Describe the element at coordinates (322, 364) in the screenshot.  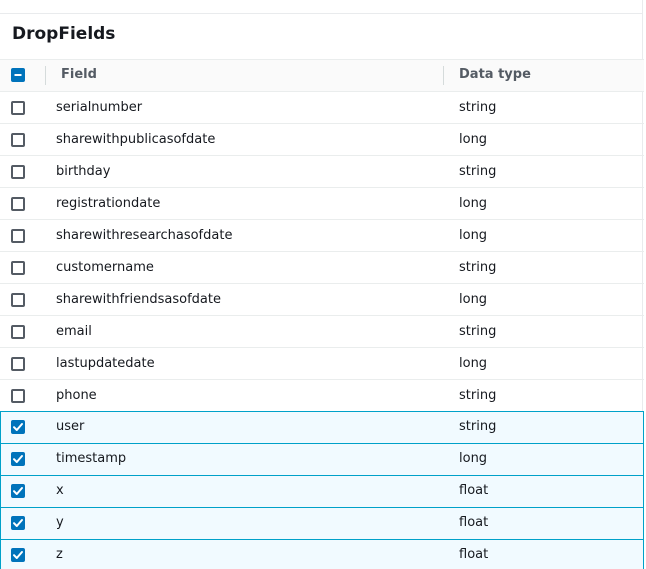
I see `table-row: lastupdatedate long` at that location.